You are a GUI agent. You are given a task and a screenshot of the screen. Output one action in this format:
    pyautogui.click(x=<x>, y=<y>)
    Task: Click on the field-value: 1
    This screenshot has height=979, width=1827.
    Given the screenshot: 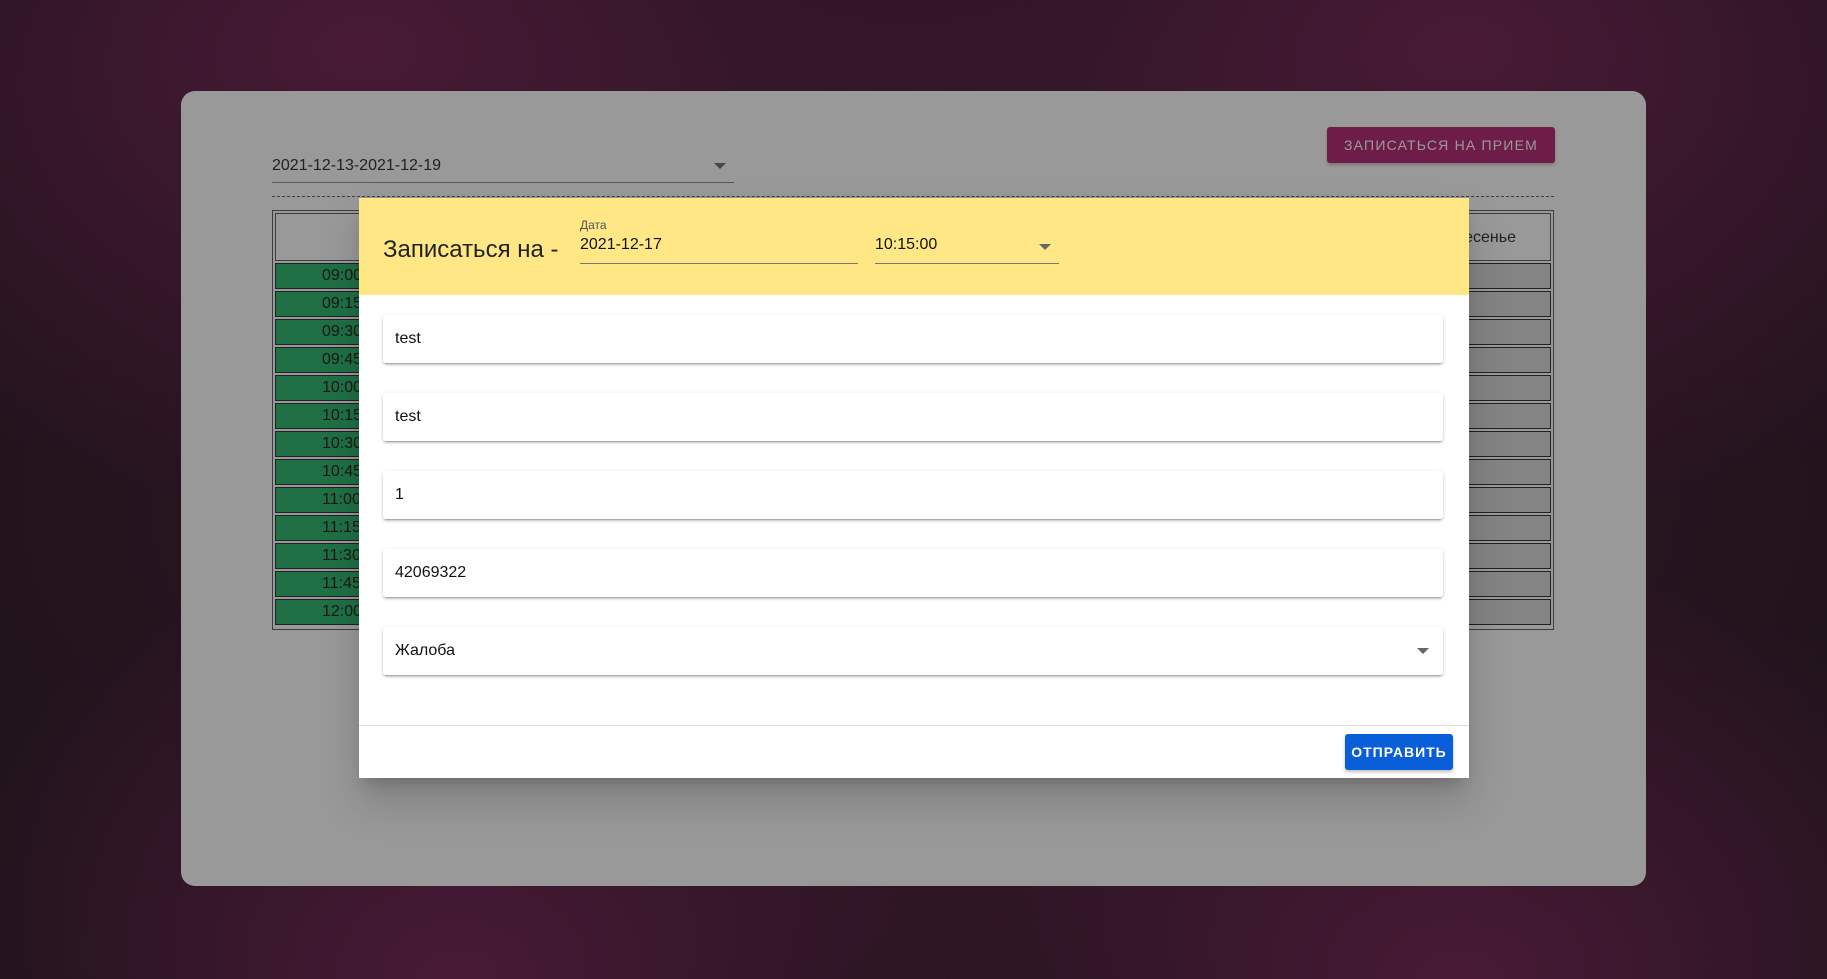 What is the action you would take?
    pyautogui.click(x=399, y=494)
    